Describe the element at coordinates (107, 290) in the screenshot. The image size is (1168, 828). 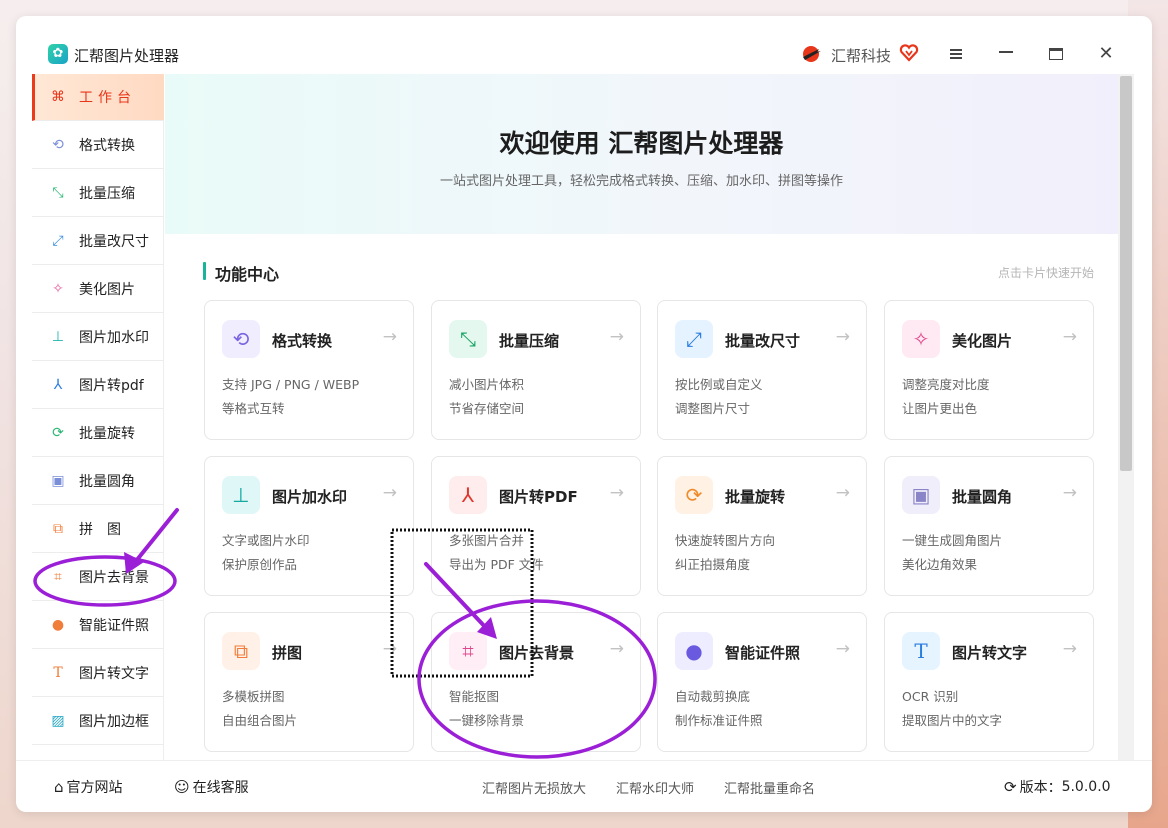
I see `sidebar-item-label: 美化图片` at that location.